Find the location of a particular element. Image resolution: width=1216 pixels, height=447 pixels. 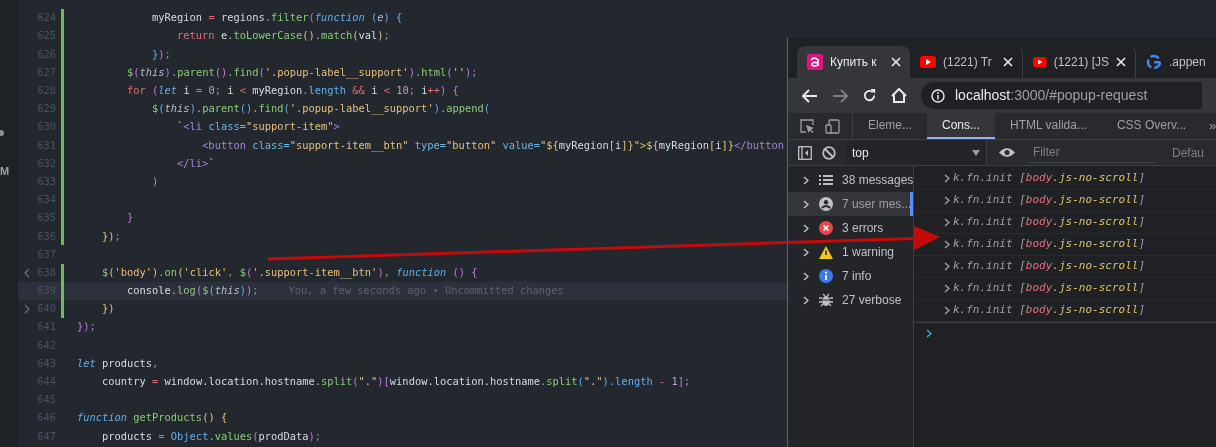

sidebar-letter: M is located at coordinates (5, 171).